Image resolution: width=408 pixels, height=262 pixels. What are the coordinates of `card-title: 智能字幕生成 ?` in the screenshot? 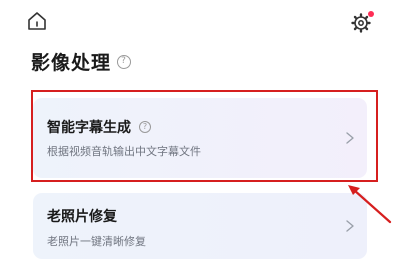 It's located at (99, 127).